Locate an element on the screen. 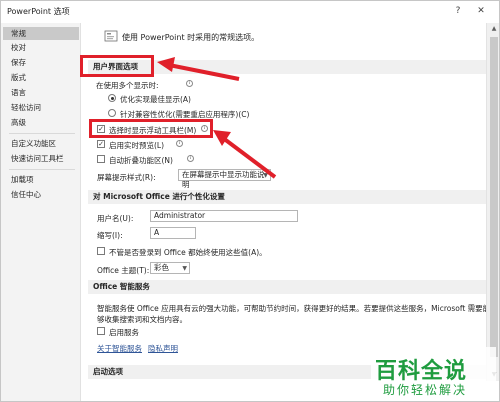  watermark: 百科全说 助你轻松解决 is located at coordinates (433, 374).